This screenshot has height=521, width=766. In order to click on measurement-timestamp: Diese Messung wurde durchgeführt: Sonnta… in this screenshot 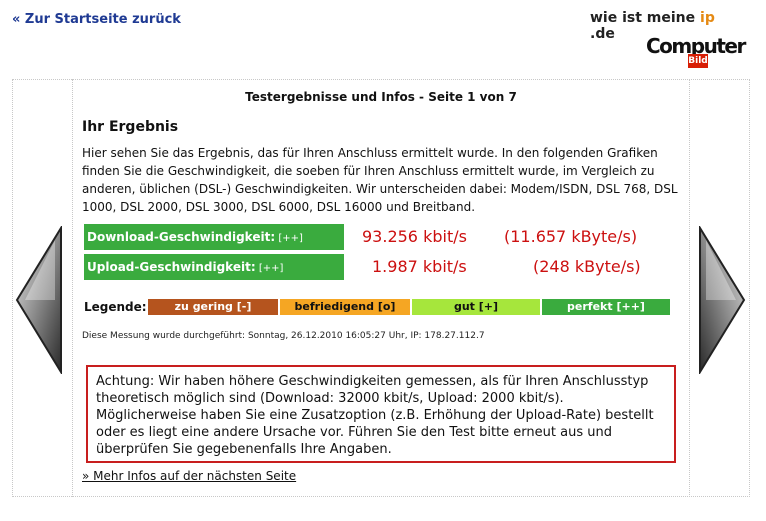, I will do `click(283, 336)`.